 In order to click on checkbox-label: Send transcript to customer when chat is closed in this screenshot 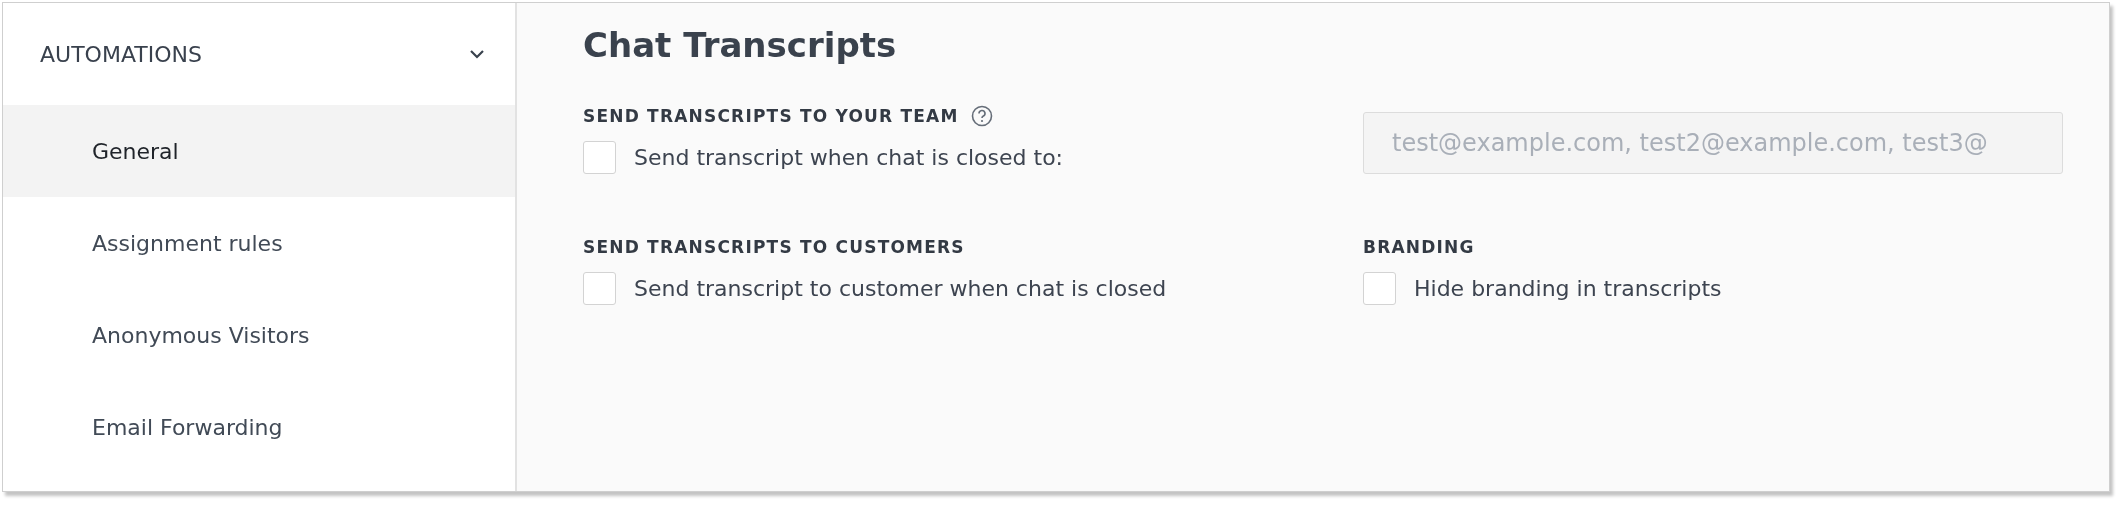, I will do `click(900, 288)`.